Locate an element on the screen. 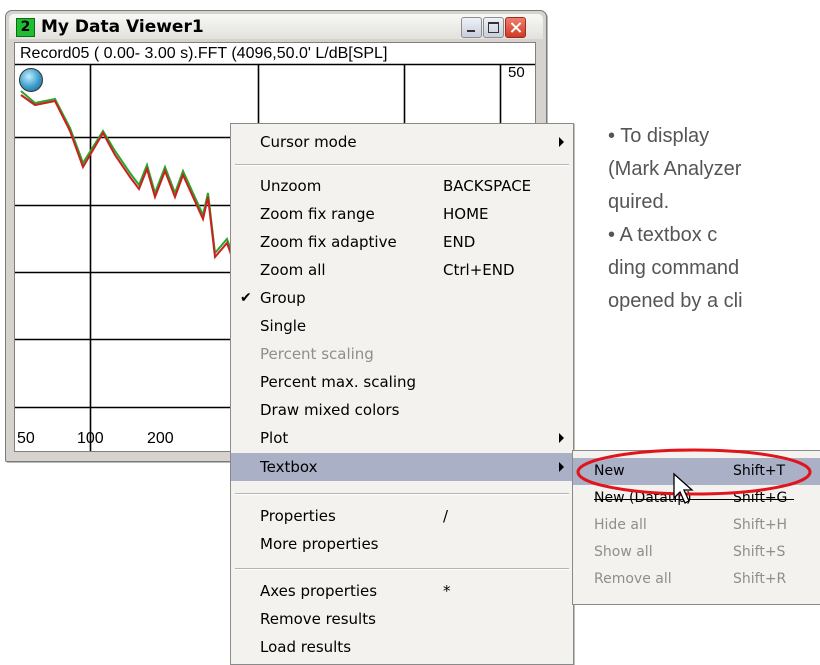 The image size is (820, 665). side-text-line: quired. is located at coordinates (639, 202).